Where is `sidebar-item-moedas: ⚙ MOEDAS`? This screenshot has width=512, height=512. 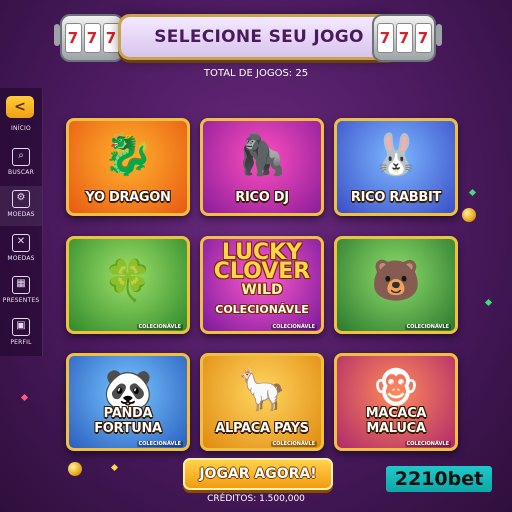
sidebar-item-moedas: ⚙ MOEDAS is located at coordinates (21, 206).